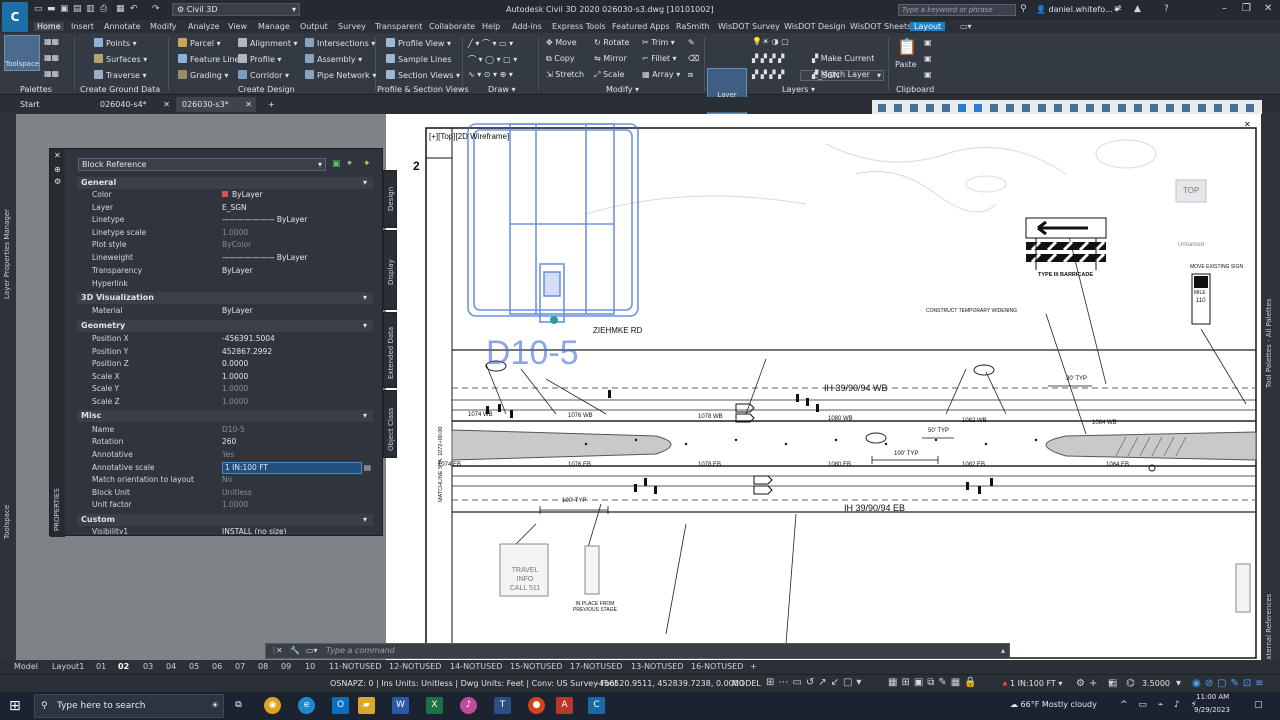 This screenshot has height=720, width=1280. I want to click on panel-layers: Layers ▾, so click(798, 89).